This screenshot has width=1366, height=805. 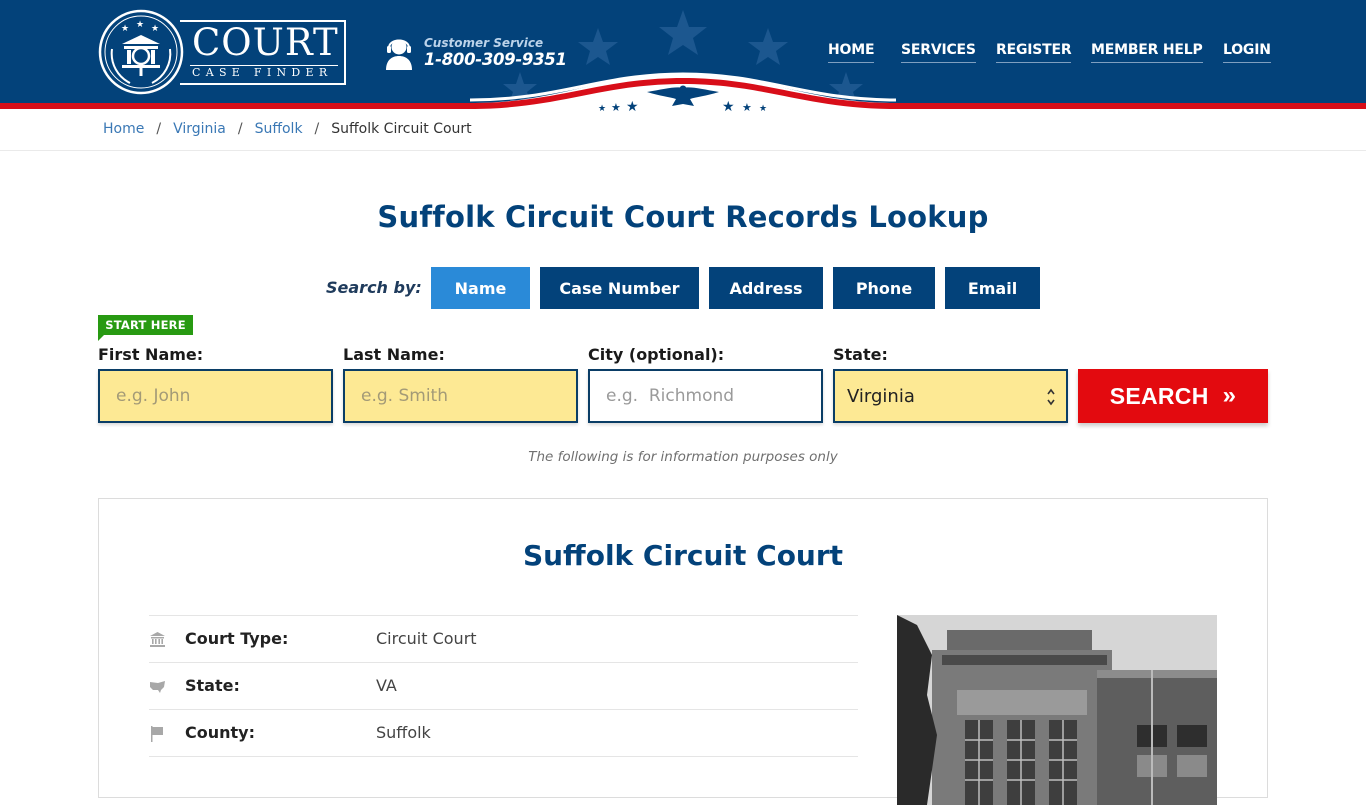 I want to click on site-logo: ★ ★ ★ COURT CASE FINDER, so click(x=223, y=53).